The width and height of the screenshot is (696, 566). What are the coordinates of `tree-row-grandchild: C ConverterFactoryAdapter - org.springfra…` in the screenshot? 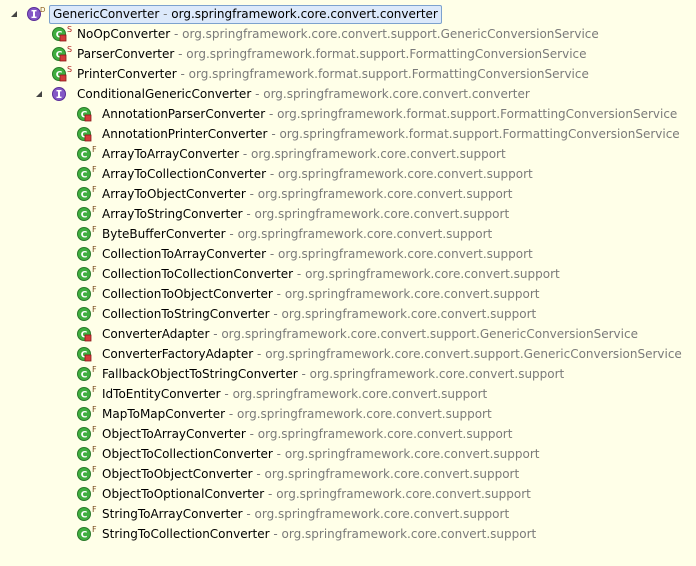 It's located at (341, 354).